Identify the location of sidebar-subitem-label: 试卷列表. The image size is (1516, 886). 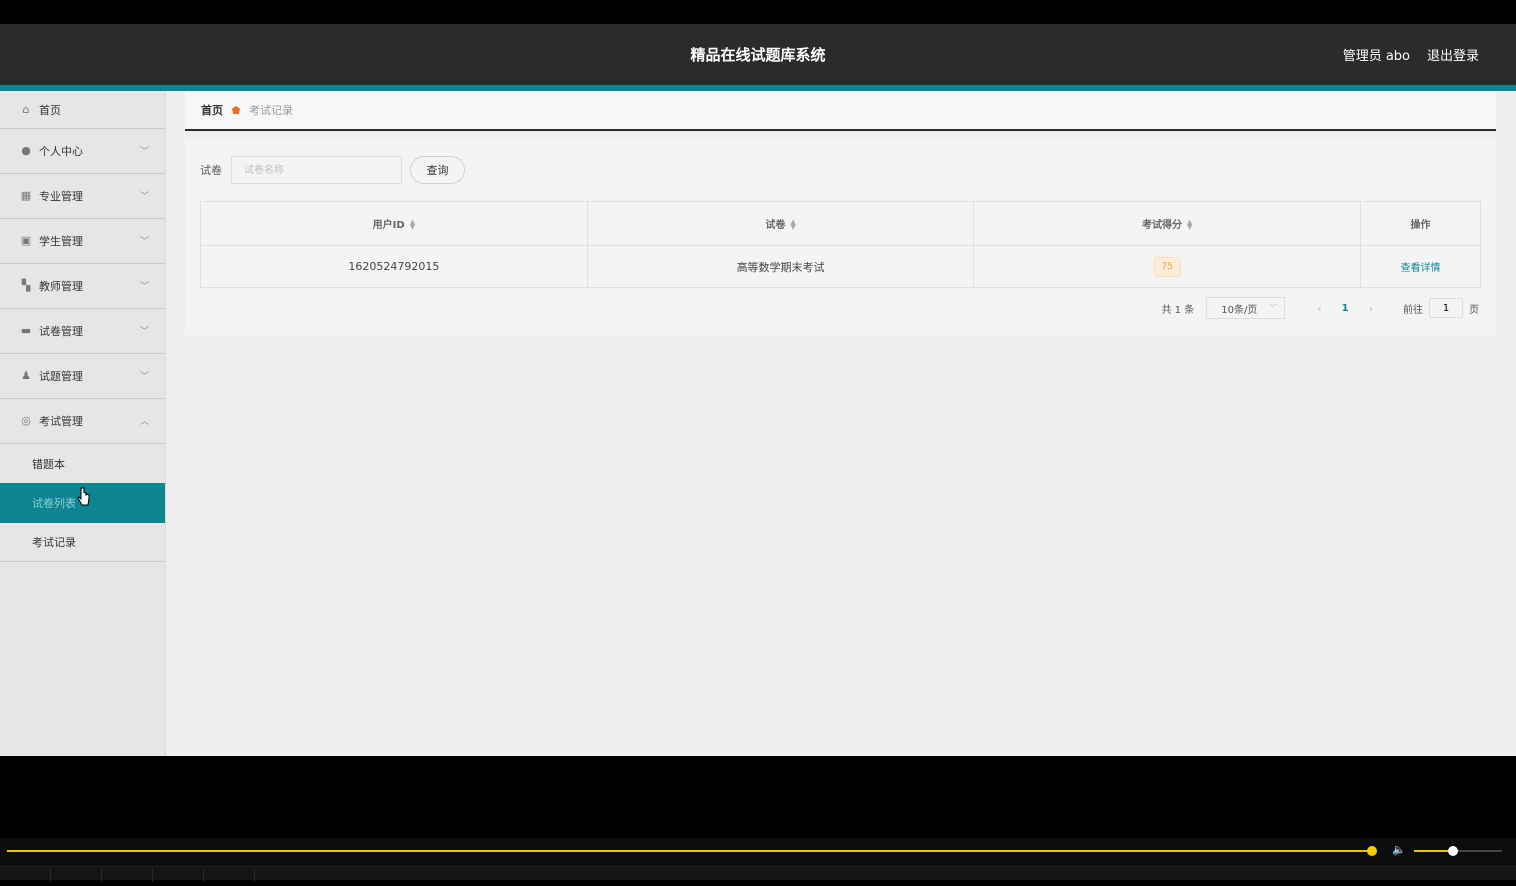
(54, 503).